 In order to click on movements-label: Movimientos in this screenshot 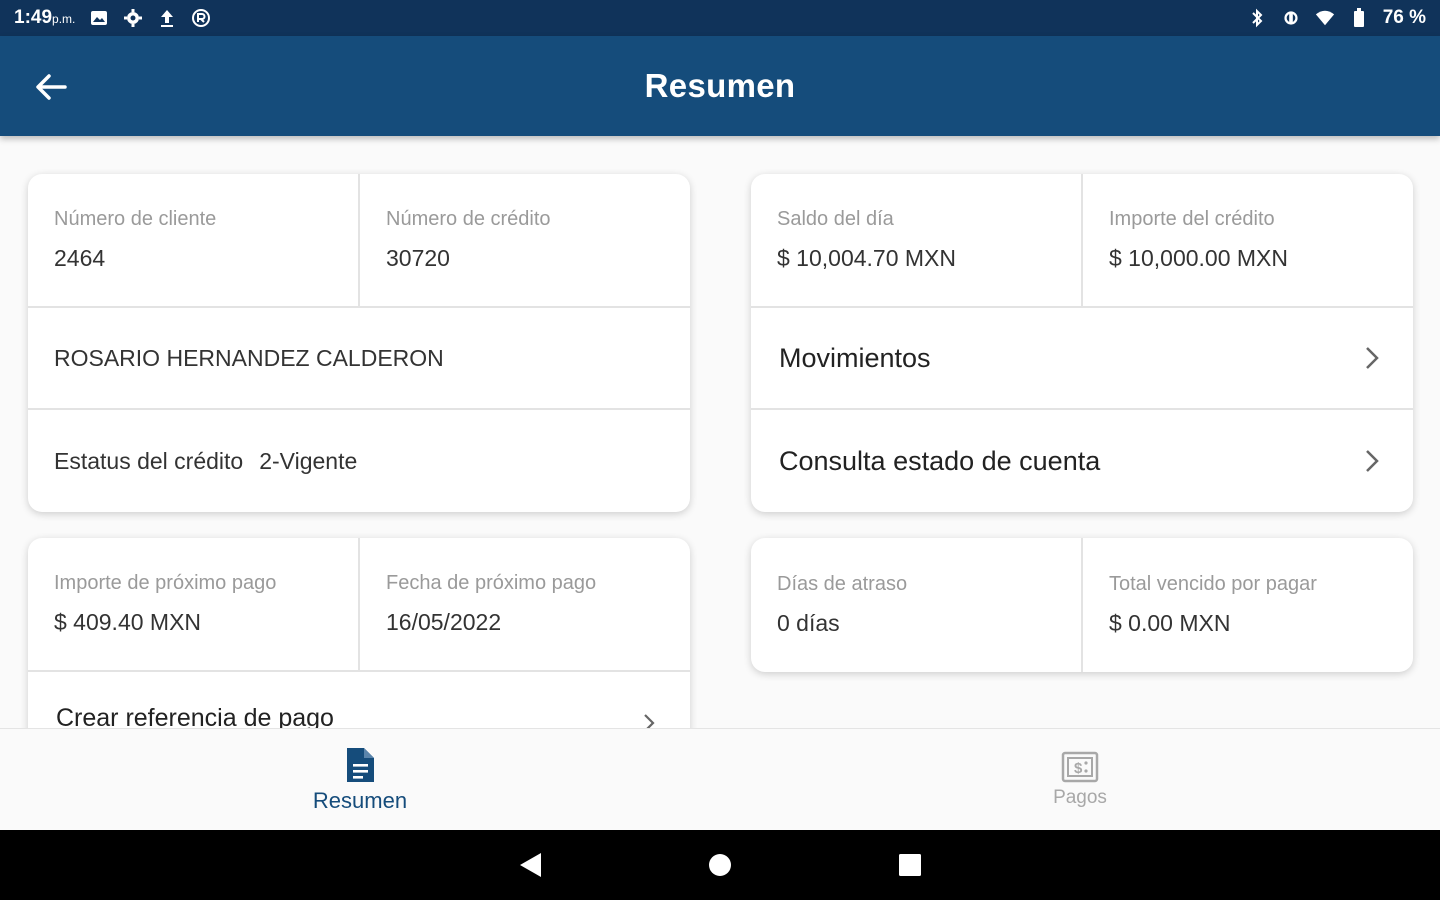, I will do `click(855, 357)`.